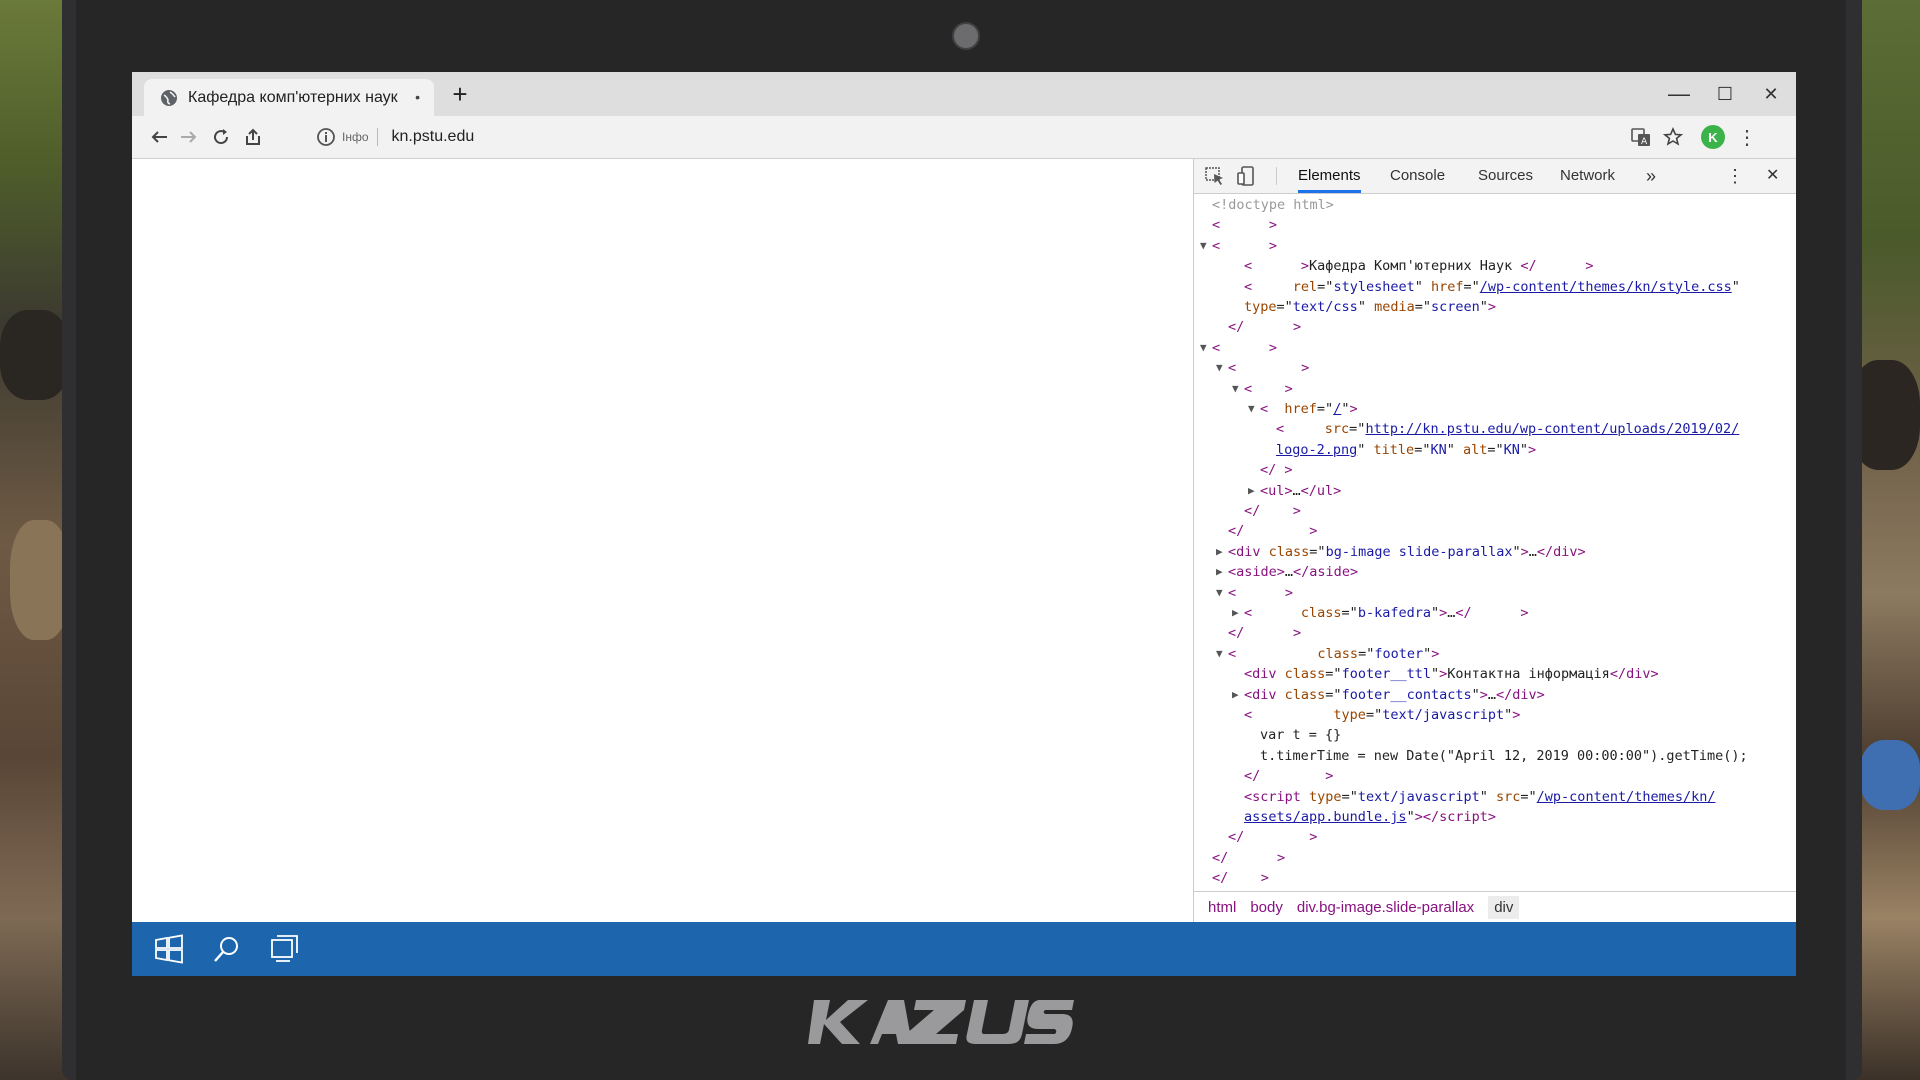 The height and width of the screenshot is (1080, 1920). What do you see at coordinates (1247, 176) in the screenshot?
I see `device-toolbar-icon` at bounding box center [1247, 176].